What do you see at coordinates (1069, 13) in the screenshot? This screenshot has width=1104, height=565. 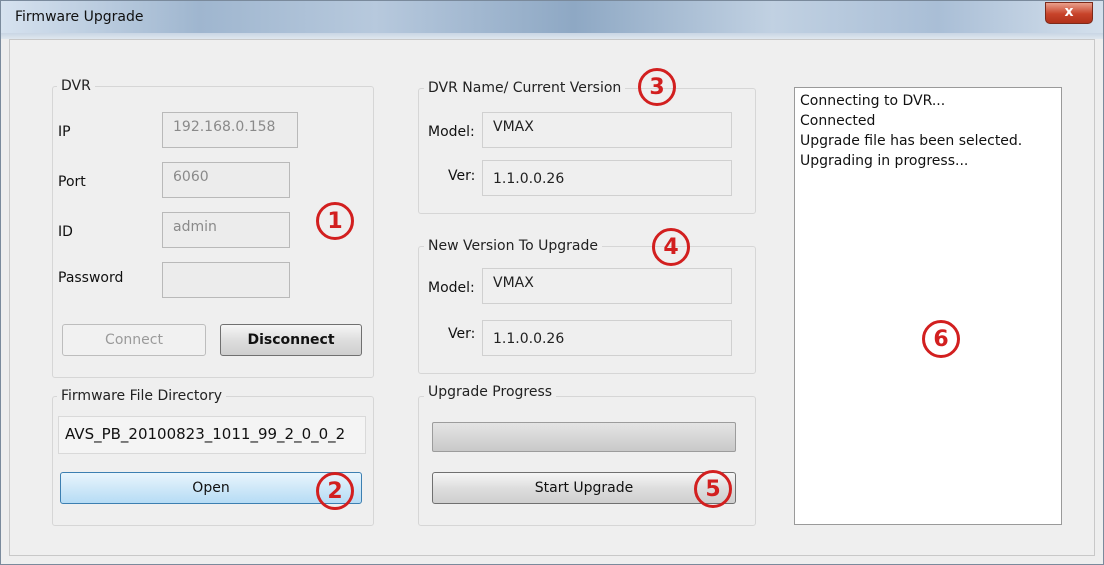 I see `close-button: x` at bounding box center [1069, 13].